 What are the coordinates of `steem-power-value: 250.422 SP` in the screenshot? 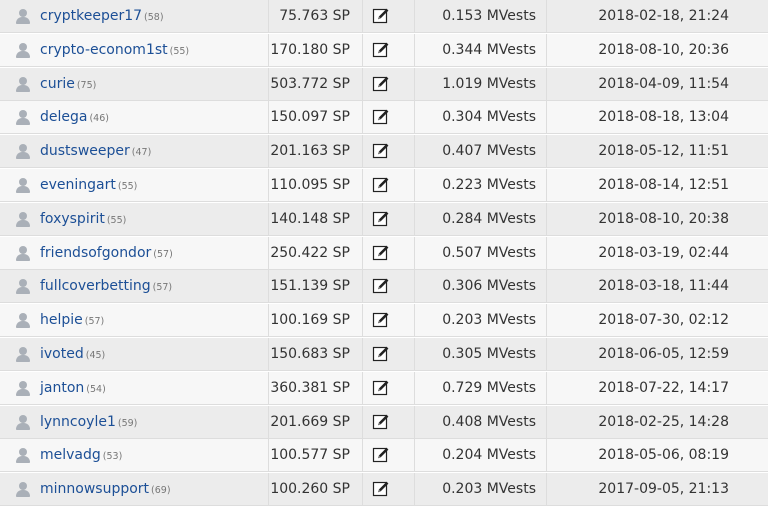 It's located at (310, 253).